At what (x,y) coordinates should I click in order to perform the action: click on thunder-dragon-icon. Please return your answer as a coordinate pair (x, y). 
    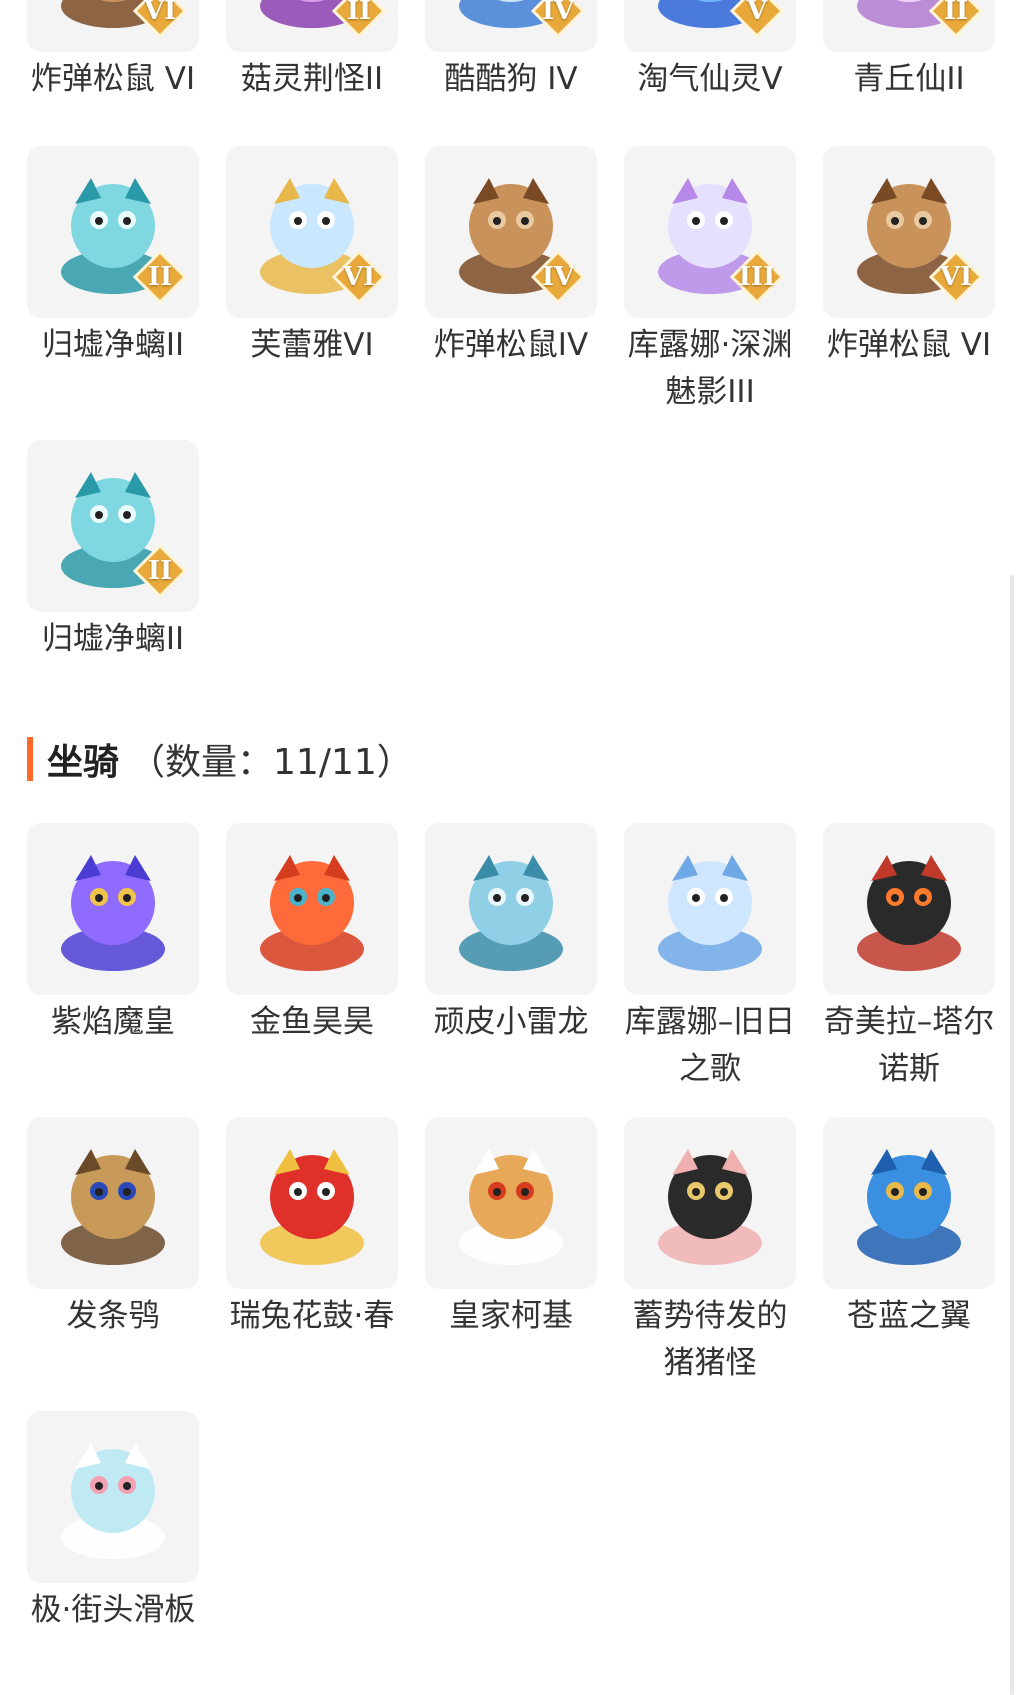
    Looking at the image, I should click on (511, 909).